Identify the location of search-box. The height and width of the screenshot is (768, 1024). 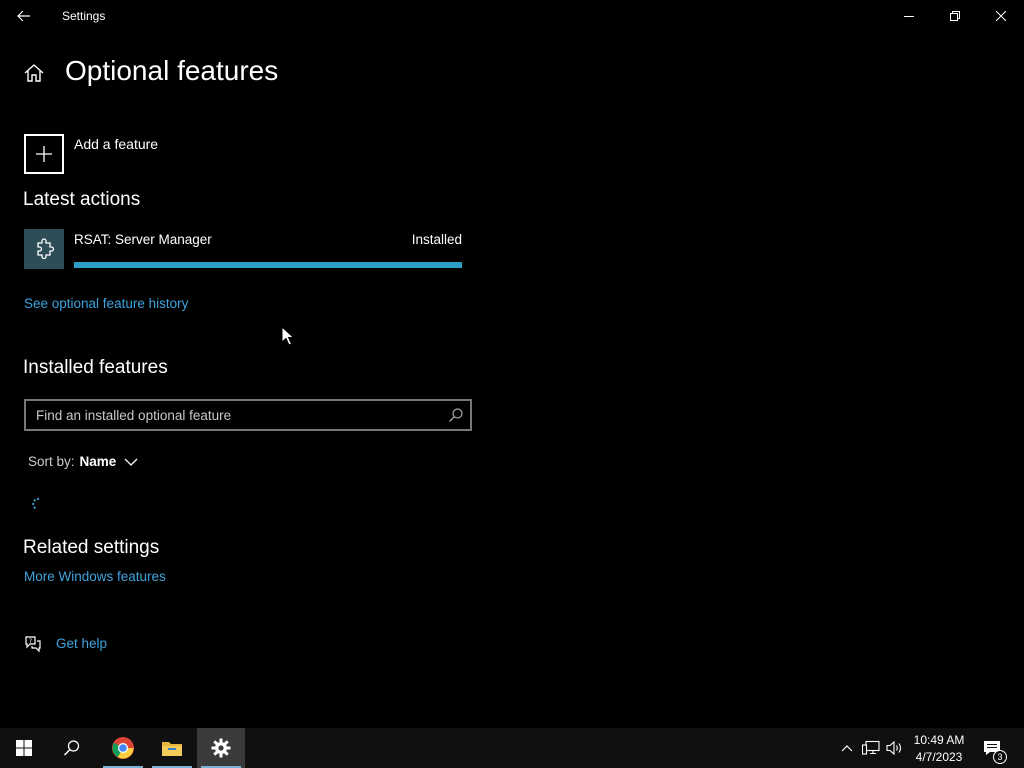
(248, 415).